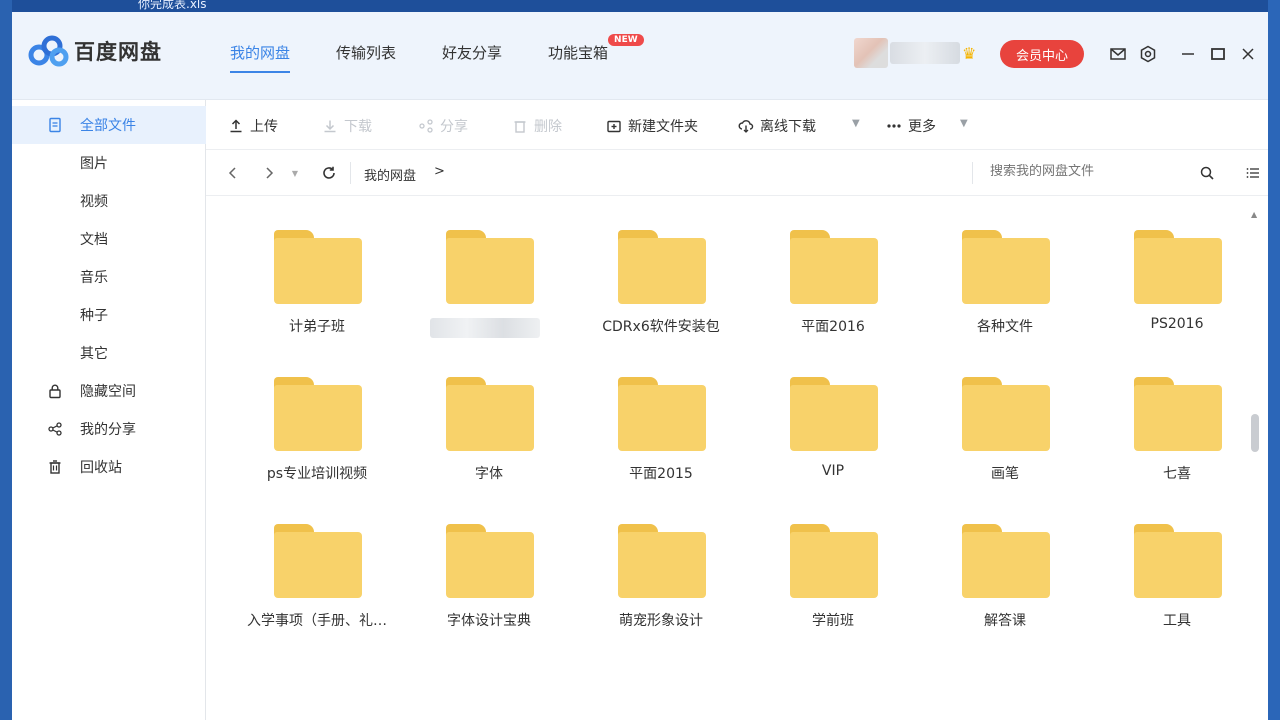  Describe the element at coordinates (347, 126) in the screenshot. I see `download-button: 下载` at that location.